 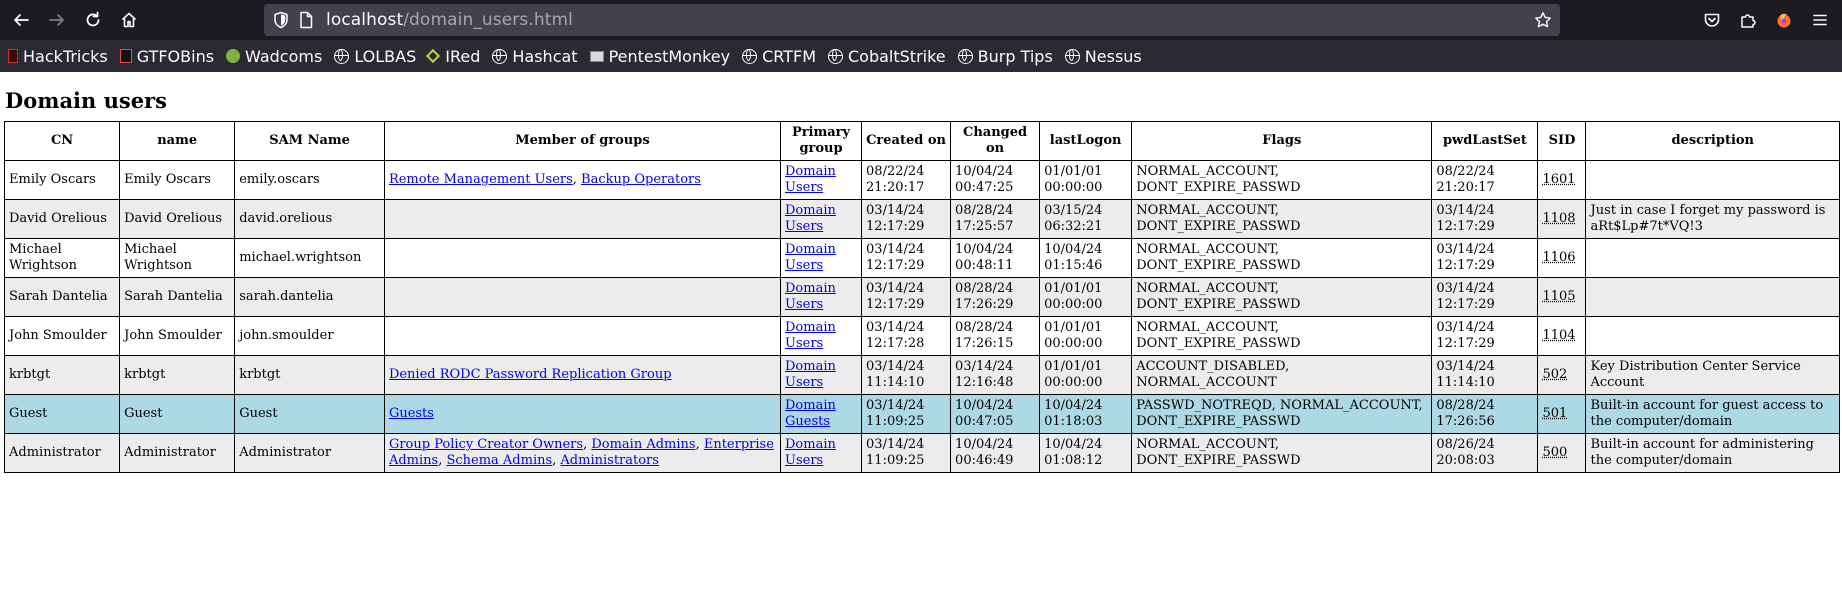 What do you see at coordinates (385, 56) in the screenshot?
I see `bookmark-label: LOLBAS` at bounding box center [385, 56].